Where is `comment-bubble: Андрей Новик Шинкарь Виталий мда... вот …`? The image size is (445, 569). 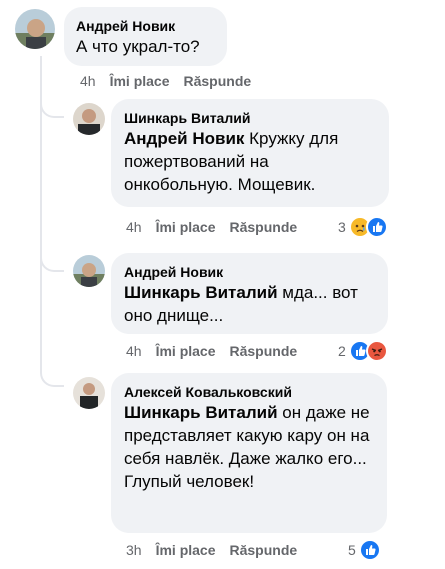
comment-bubble: Андрей Новик Шинкарь Виталий мда... вот … is located at coordinates (249, 293).